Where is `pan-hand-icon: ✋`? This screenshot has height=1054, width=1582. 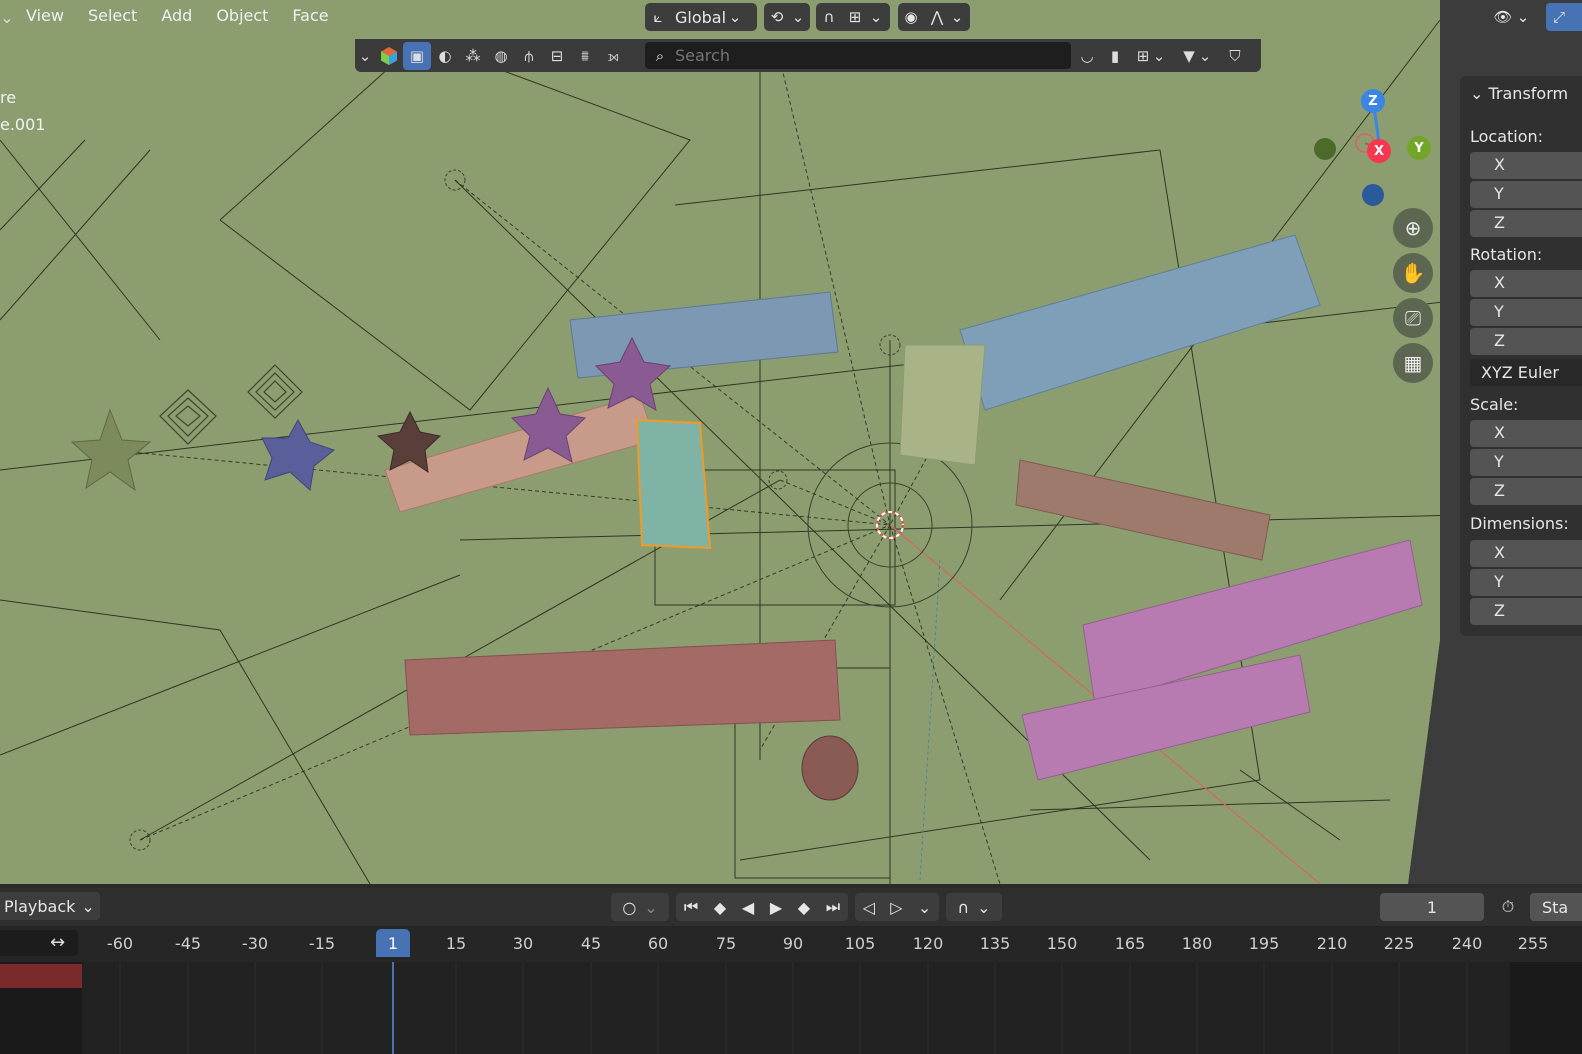
pan-hand-icon: ✋ is located at coordinates (1413, 273).